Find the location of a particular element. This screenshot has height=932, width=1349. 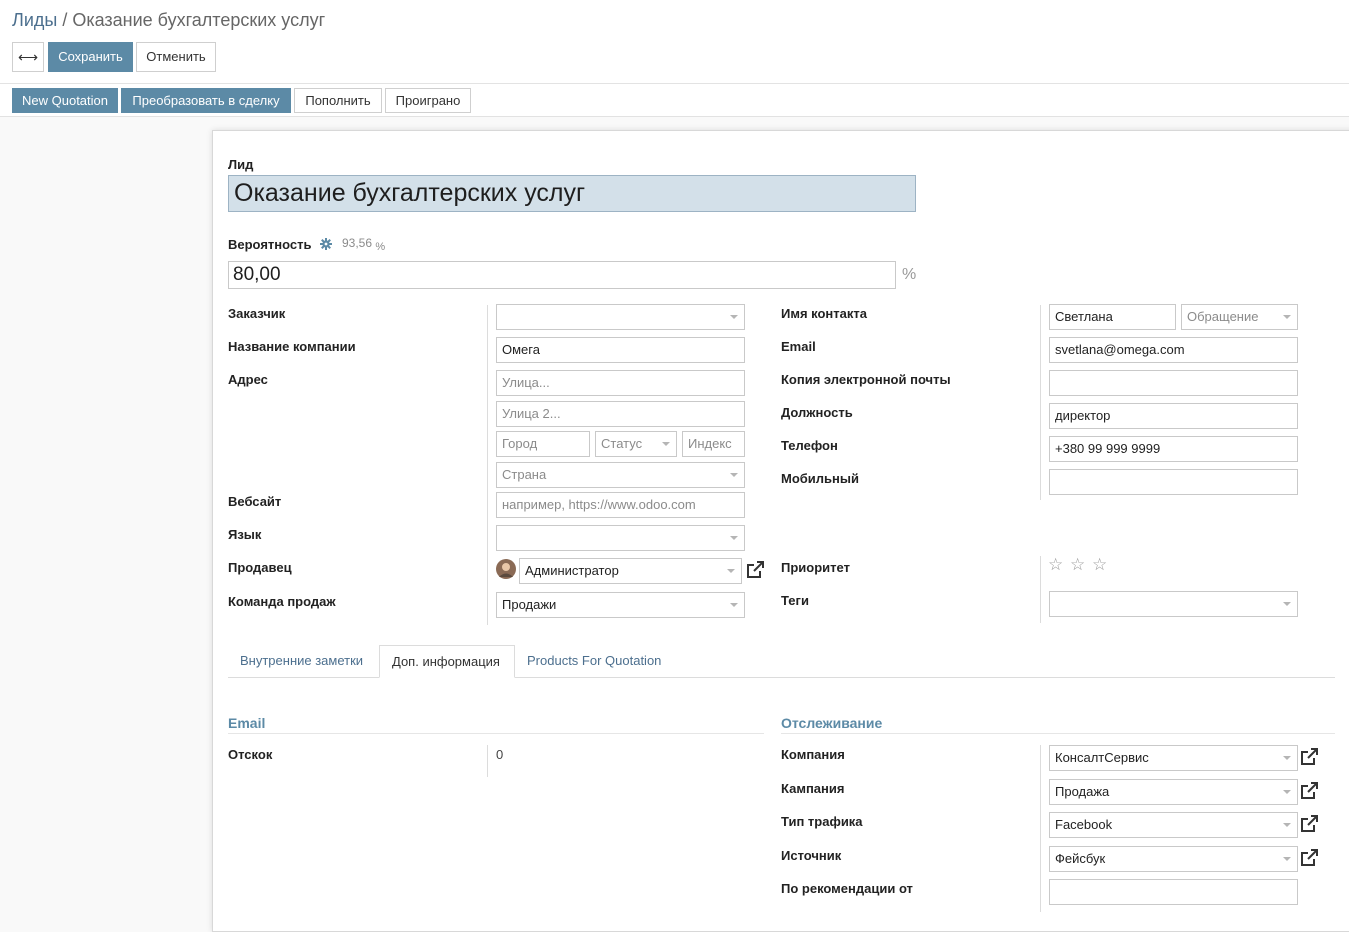

city-input: Город is located at coordinates (543, 444).